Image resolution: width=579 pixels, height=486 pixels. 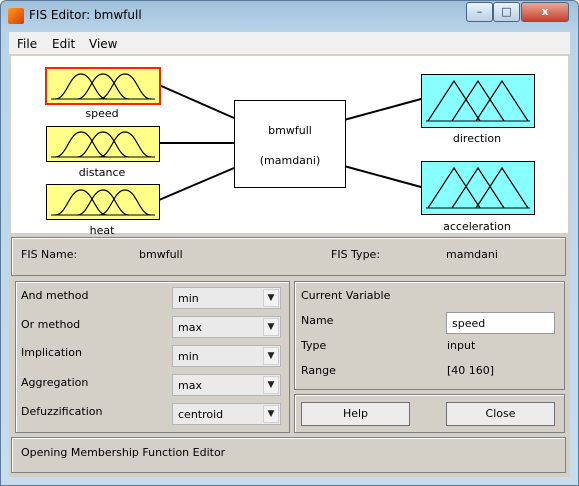 What do you see at coordinates (62, 411) in the screenshot?
I see `defuzzification-label: Defuzzification` at bounding box center [62, 411].